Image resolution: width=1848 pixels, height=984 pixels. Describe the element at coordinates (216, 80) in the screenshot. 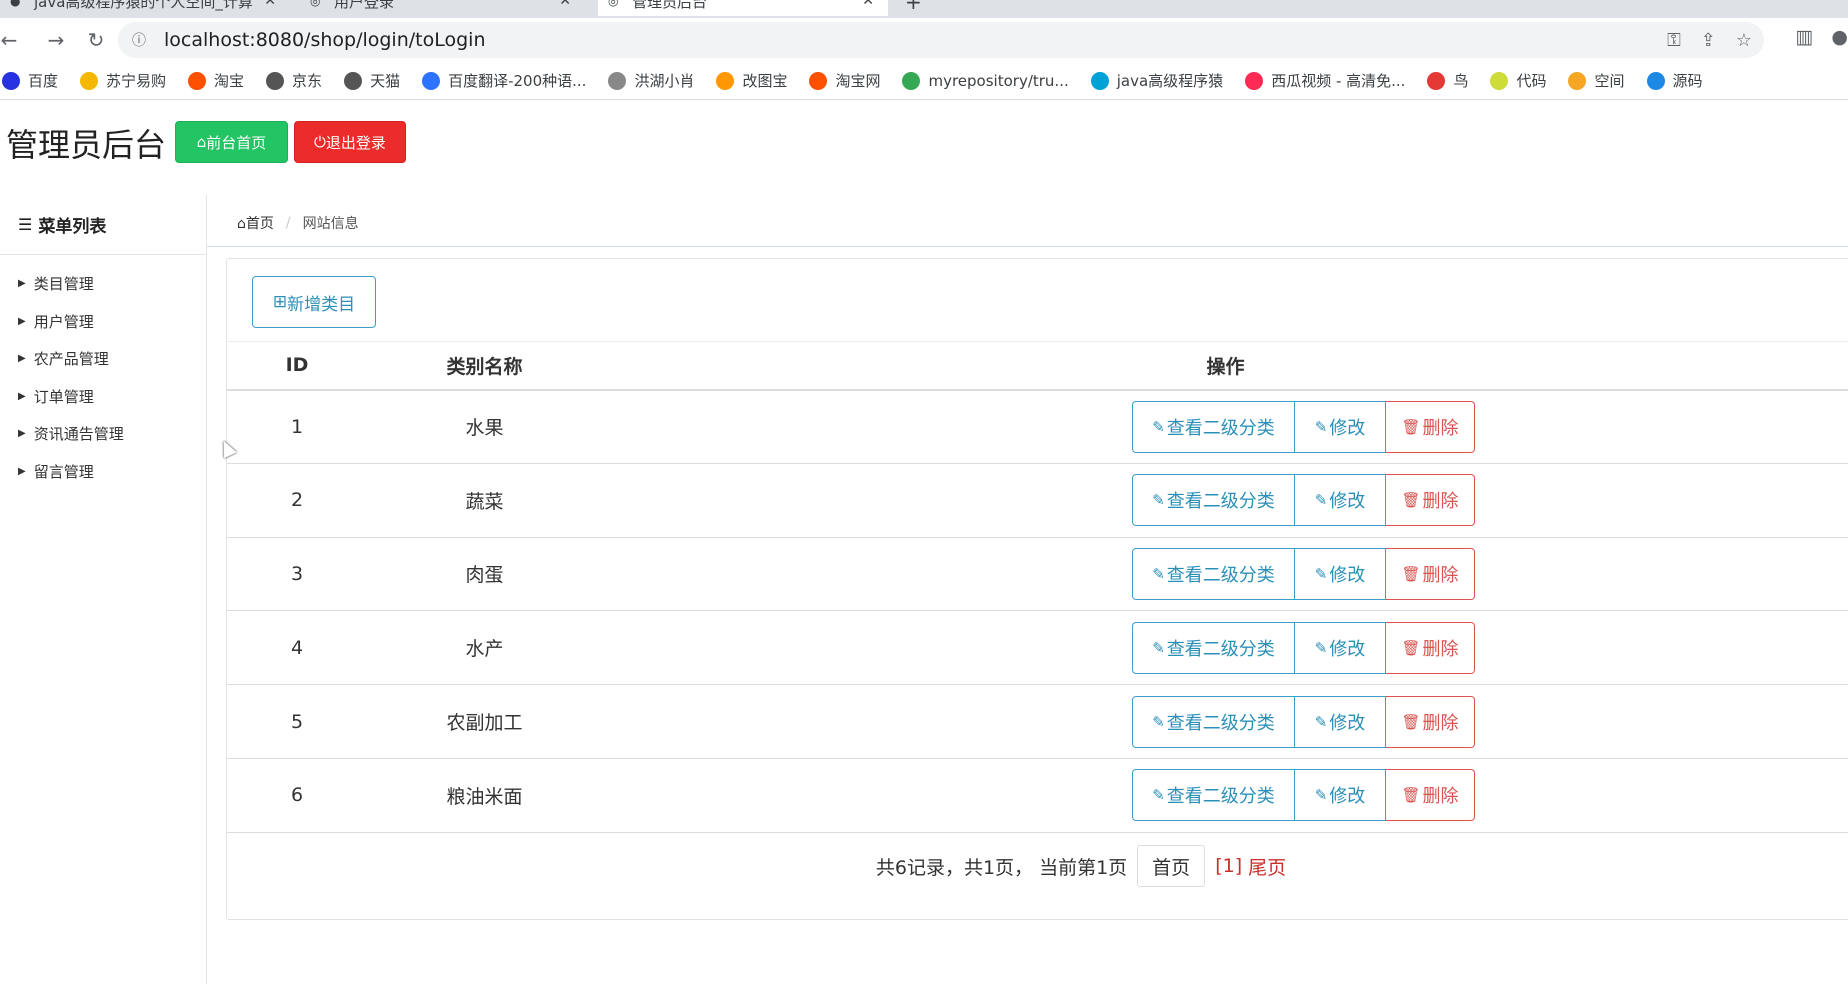

I see `bookmark-item: 淘宝` at that location.